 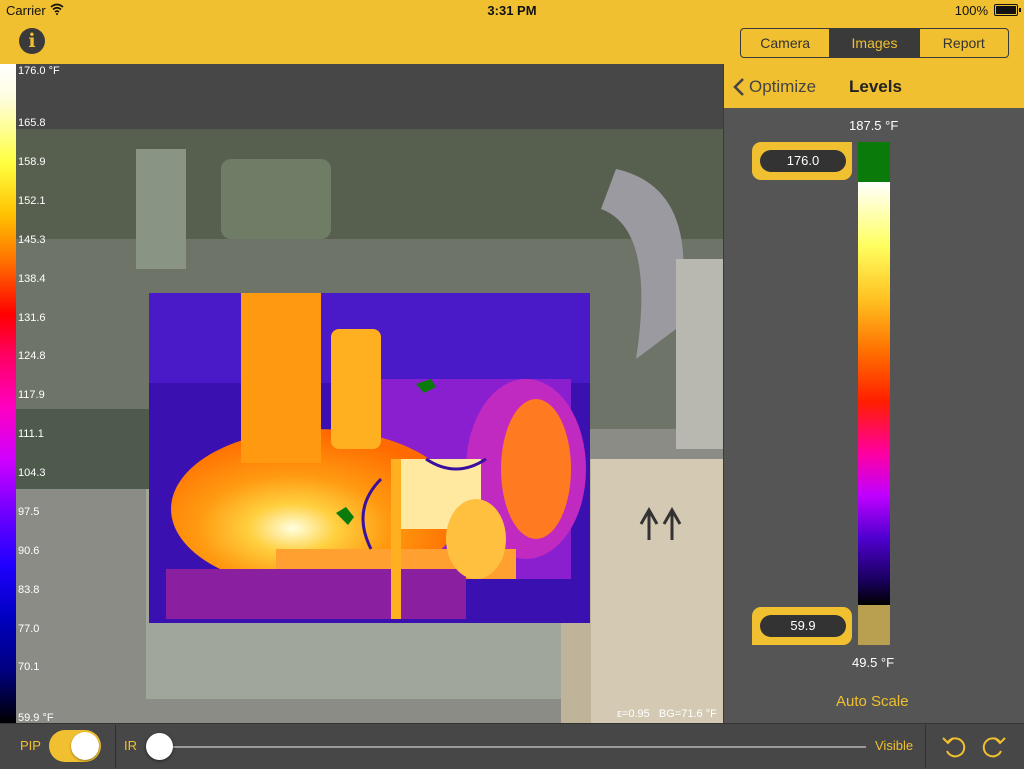 What do you see at coordinates (874, 393) in the screenshot?
I see `level-gradient-bar` at bounding box center [874, 393].